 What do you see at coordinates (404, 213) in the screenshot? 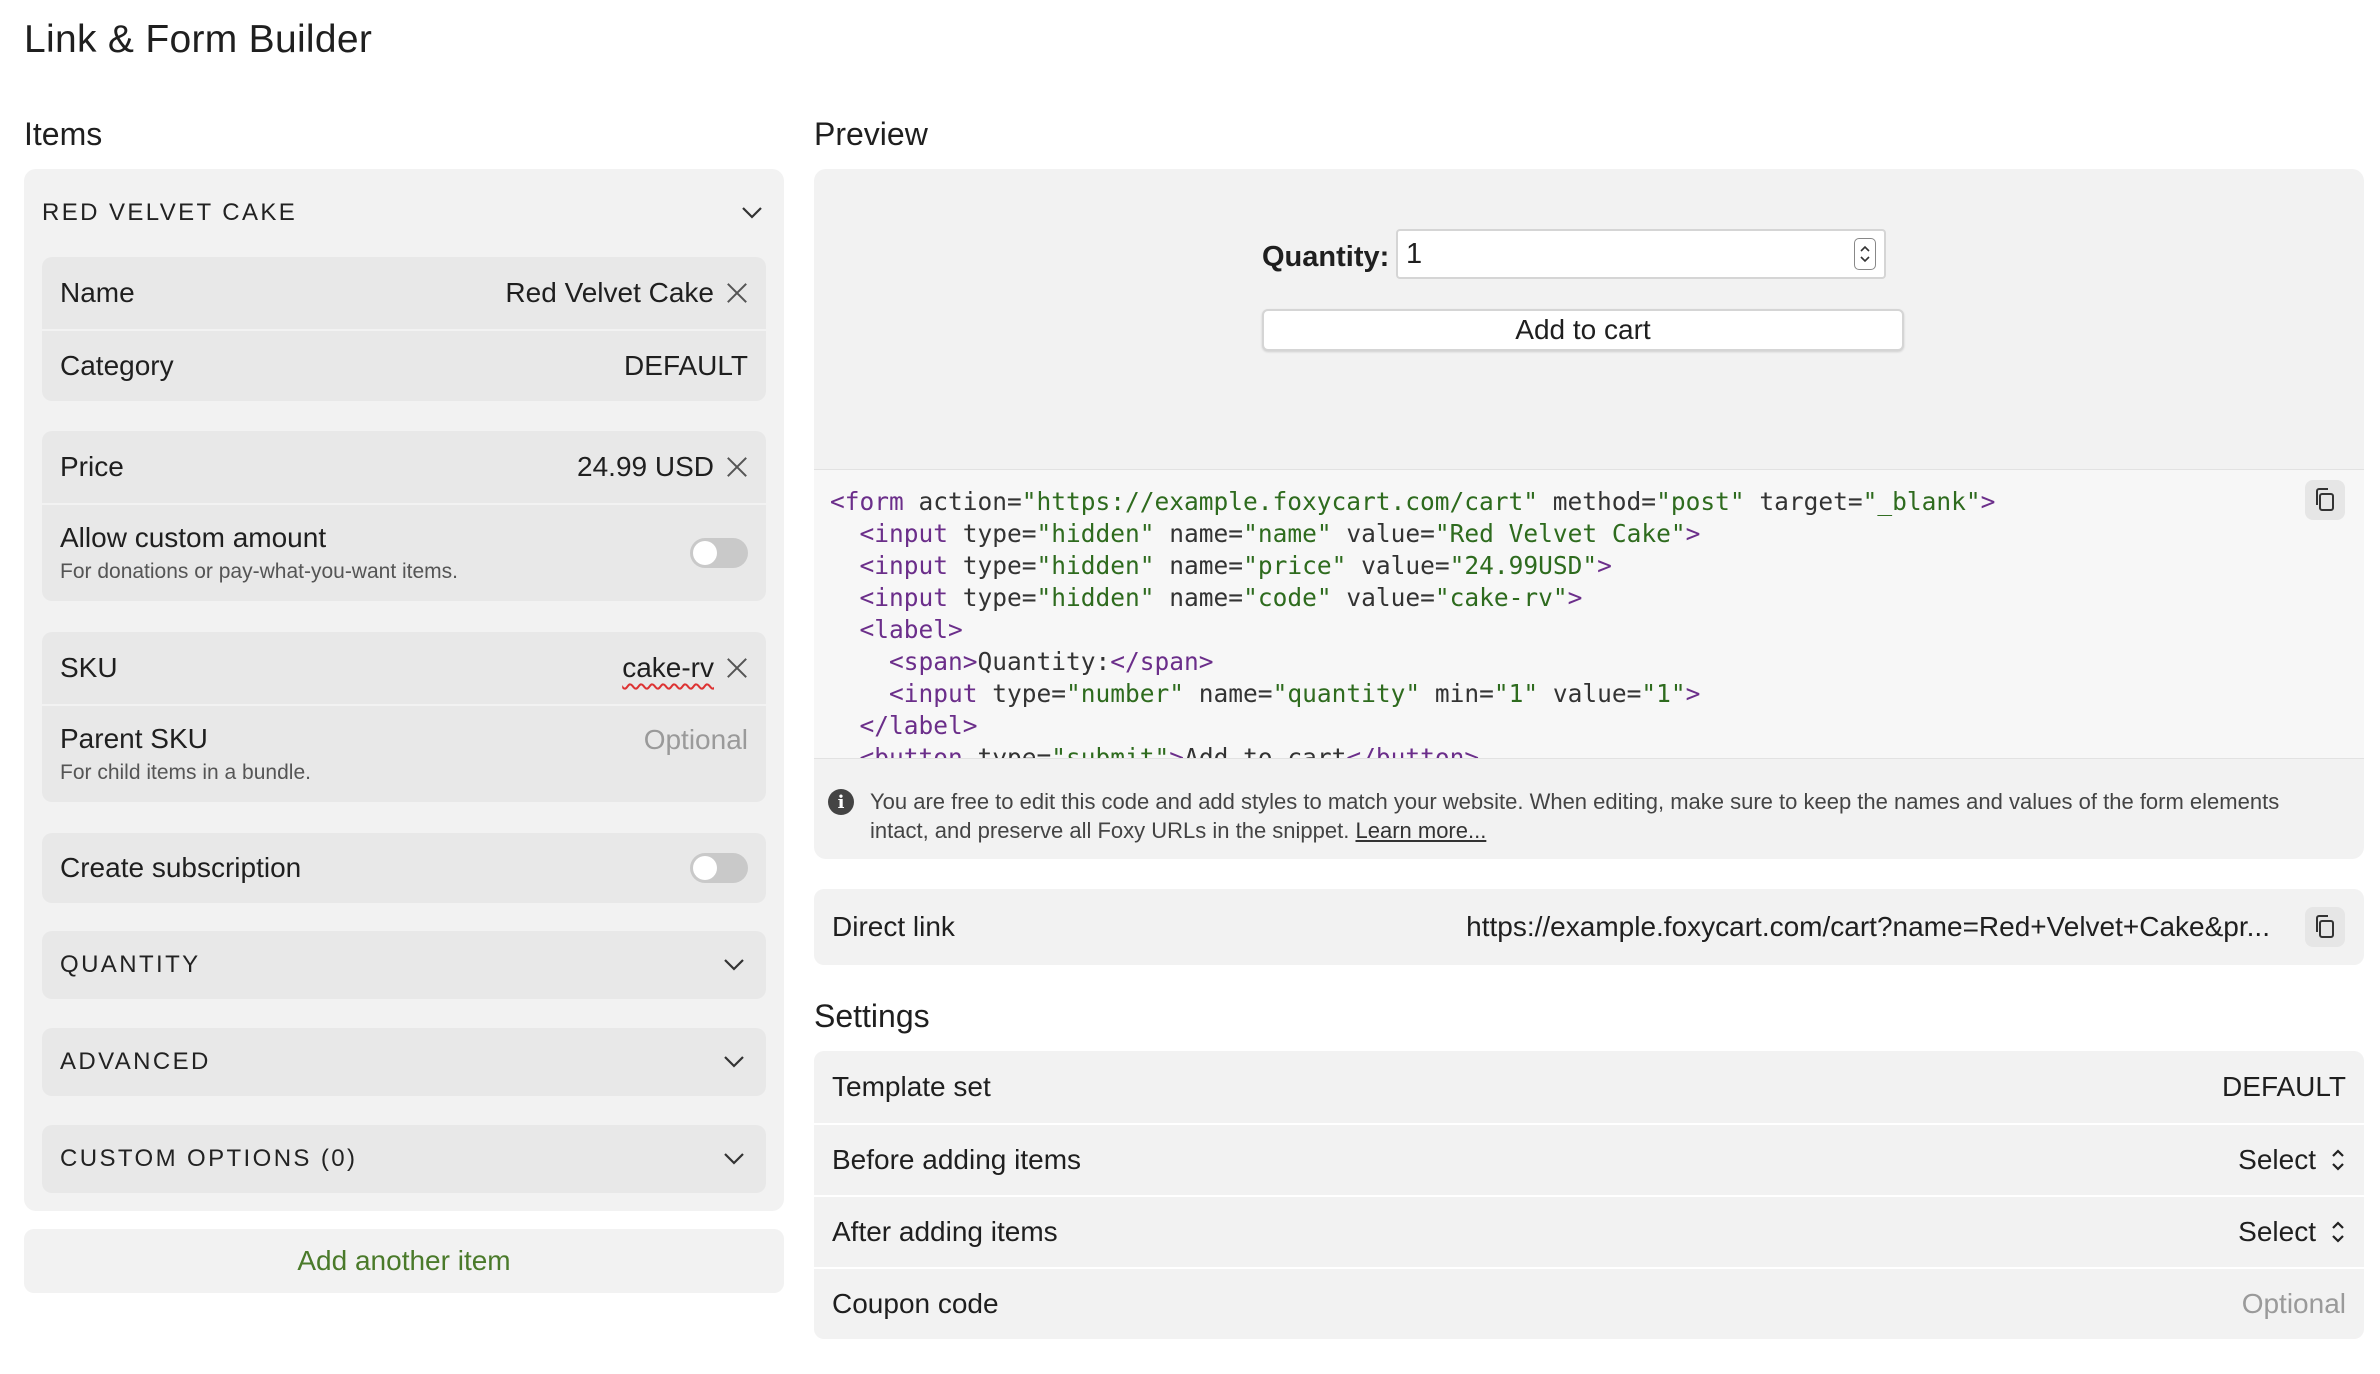
I see `item-card-header: RED VELVET CAKE` at bounding box center [404, 213].